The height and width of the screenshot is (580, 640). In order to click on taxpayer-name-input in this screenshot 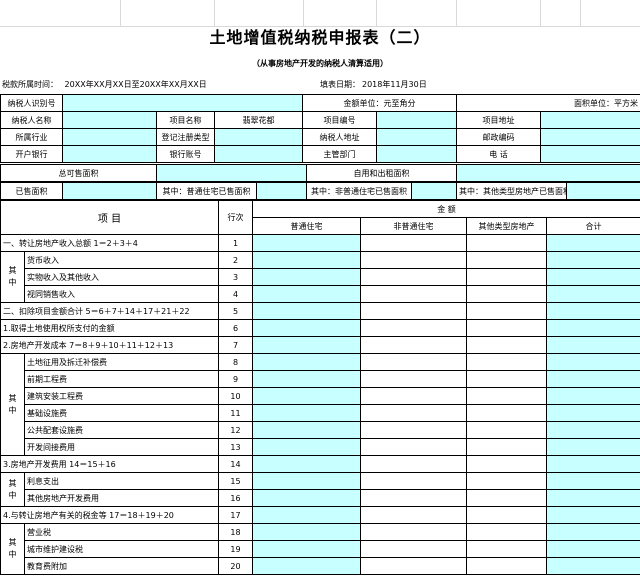, I will do `click(109, 120)`.